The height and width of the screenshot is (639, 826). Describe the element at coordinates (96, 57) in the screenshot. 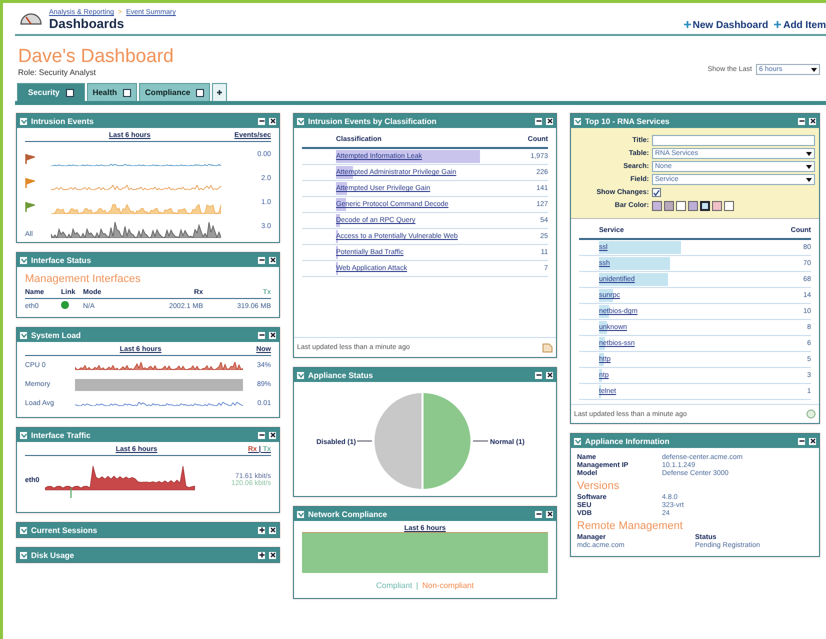

I see `dashboard-title: Dave's Dashboard` at that location.